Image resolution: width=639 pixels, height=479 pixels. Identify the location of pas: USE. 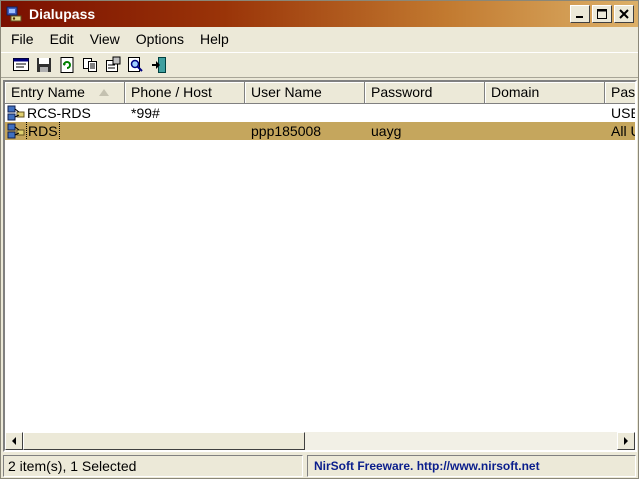
(624, 113).